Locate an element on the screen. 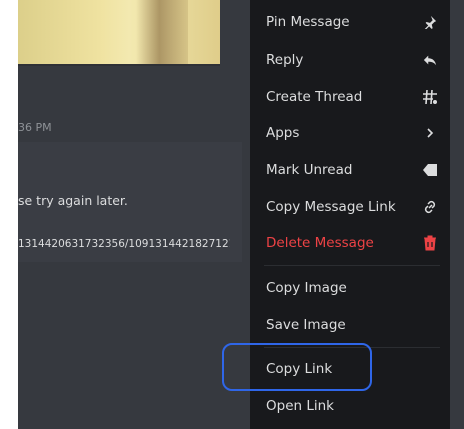 The height and width of the screenshot is (429, 464). menu-item-label: Delete Message is located at coordinates (320, 243).